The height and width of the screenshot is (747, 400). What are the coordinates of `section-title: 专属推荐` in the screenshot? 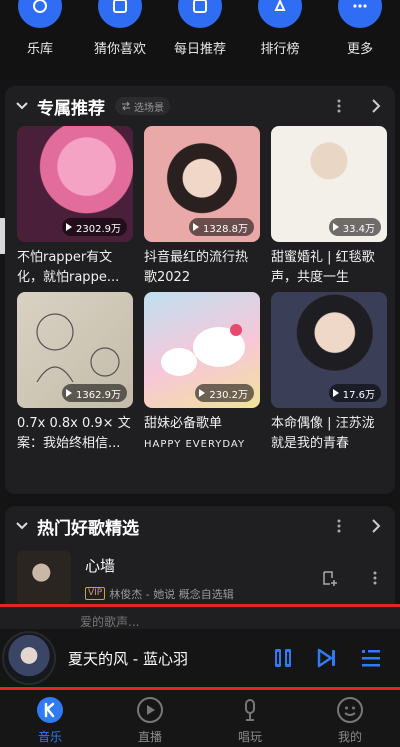 It's located at (71, 108).